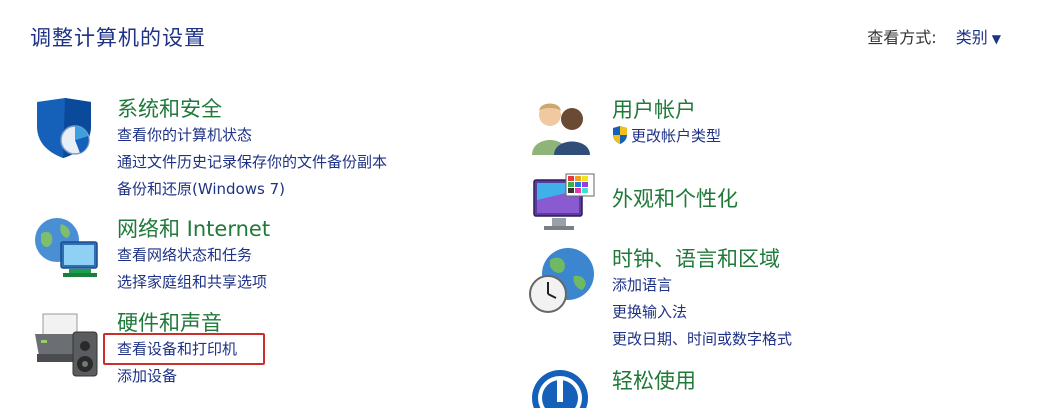 The width and height of the screenshot is (1061, 412). I want to click on highlight-box, so click(184, 349).